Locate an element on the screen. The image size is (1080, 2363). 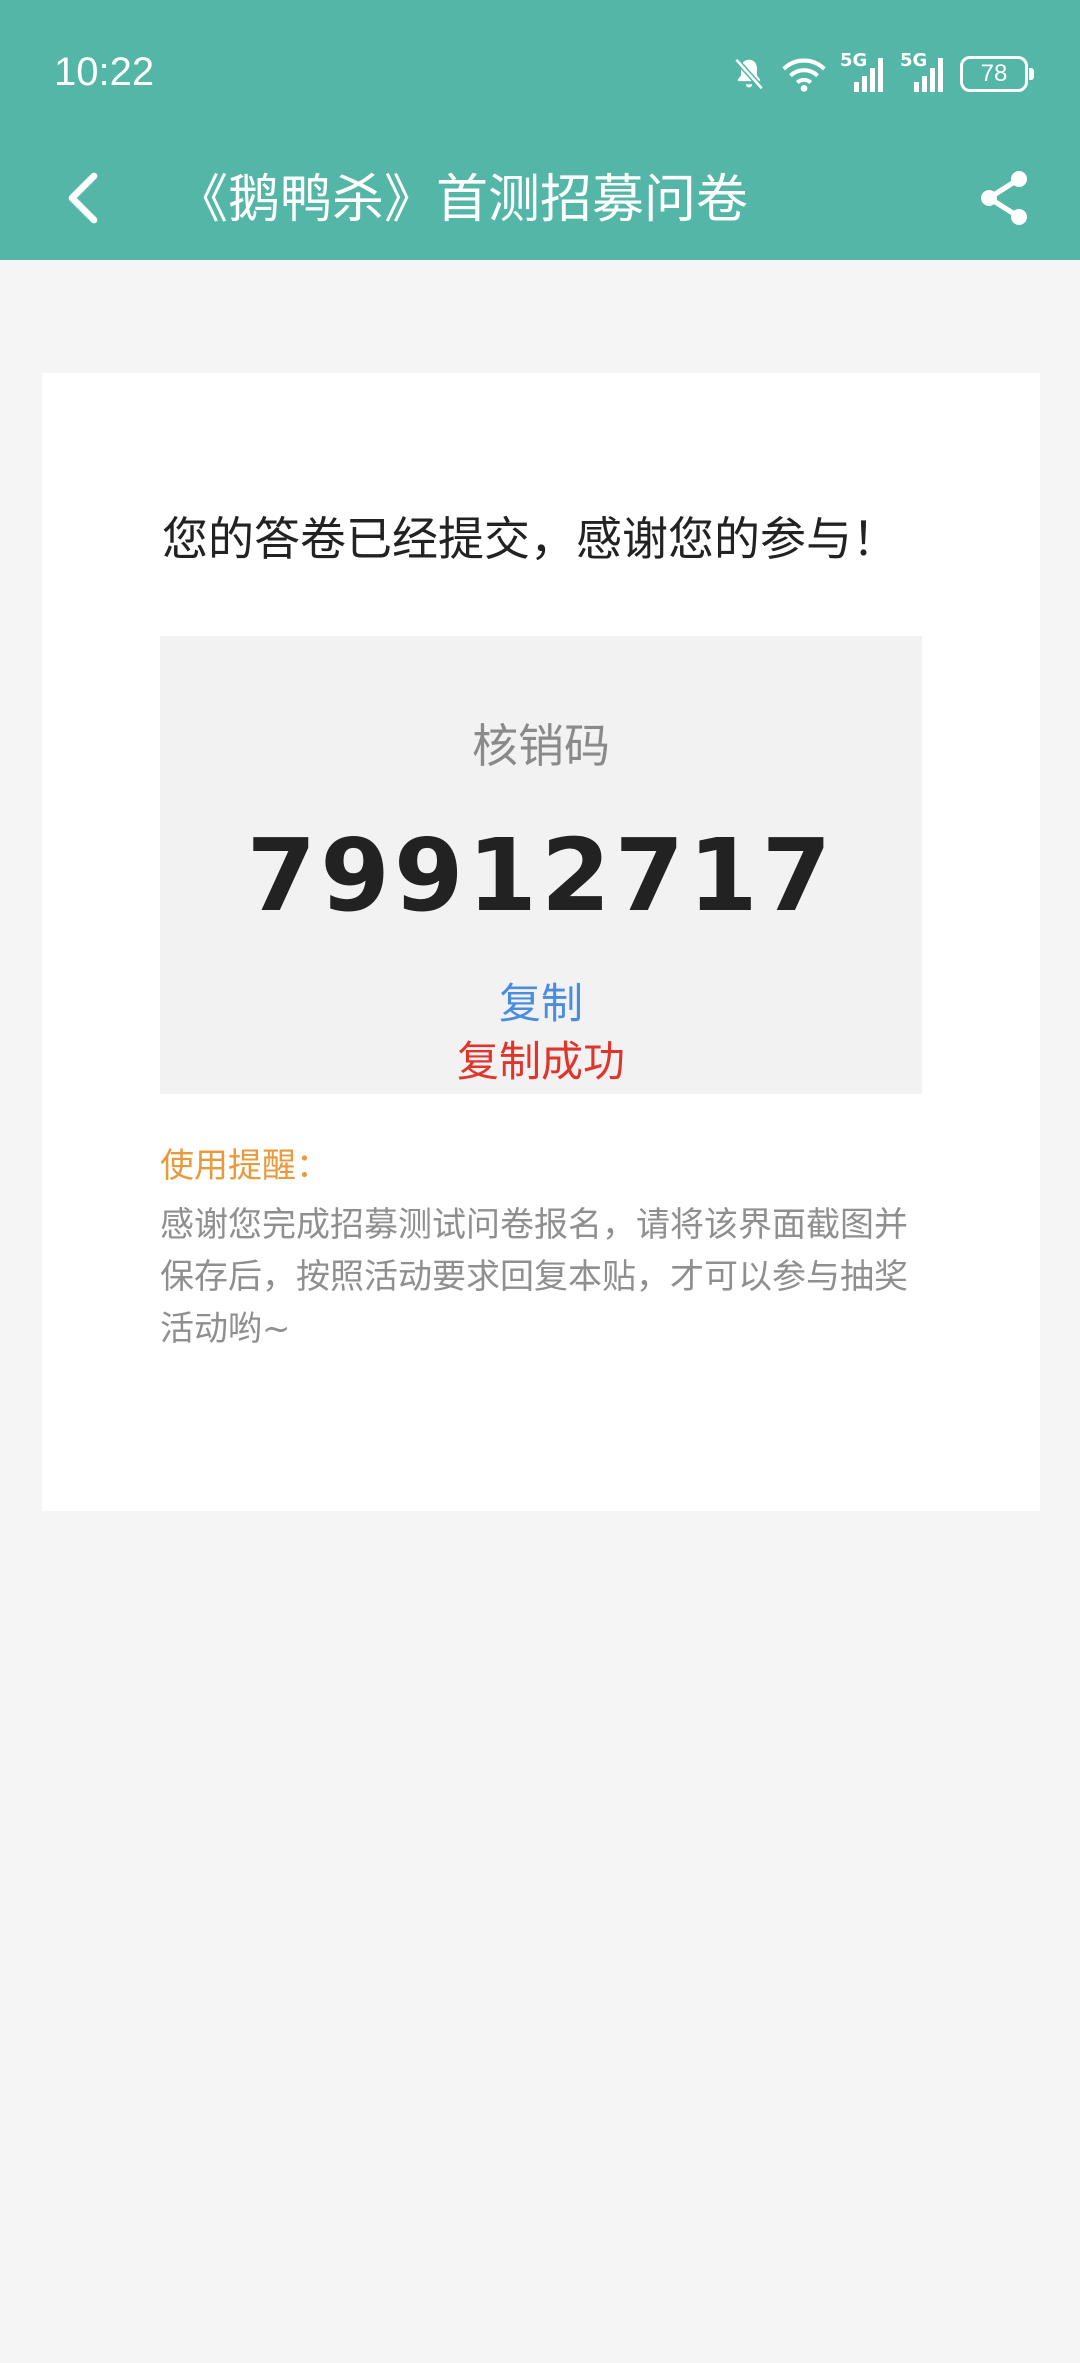
battery-icon: 78 is located at coordinates (997, 74).